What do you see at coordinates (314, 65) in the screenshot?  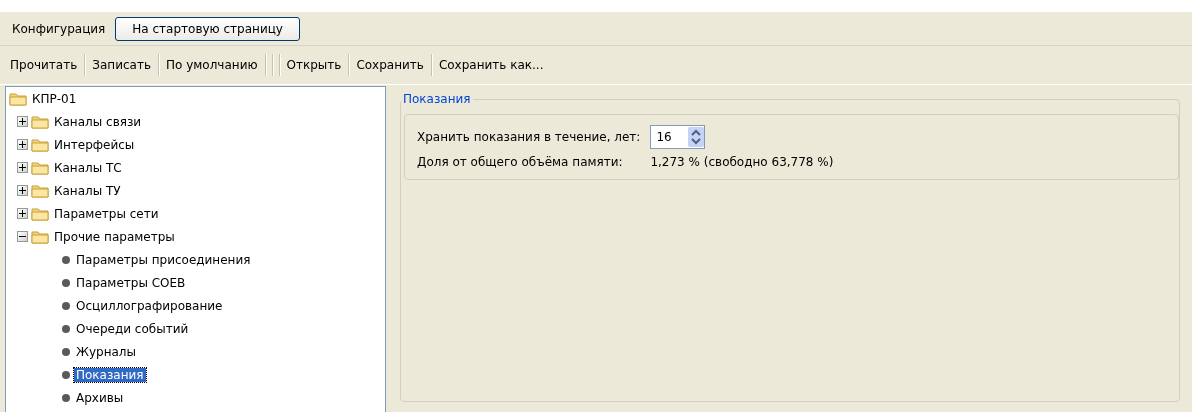 I see `toolbar-button: Открыть` at bounding box center [314, 65].